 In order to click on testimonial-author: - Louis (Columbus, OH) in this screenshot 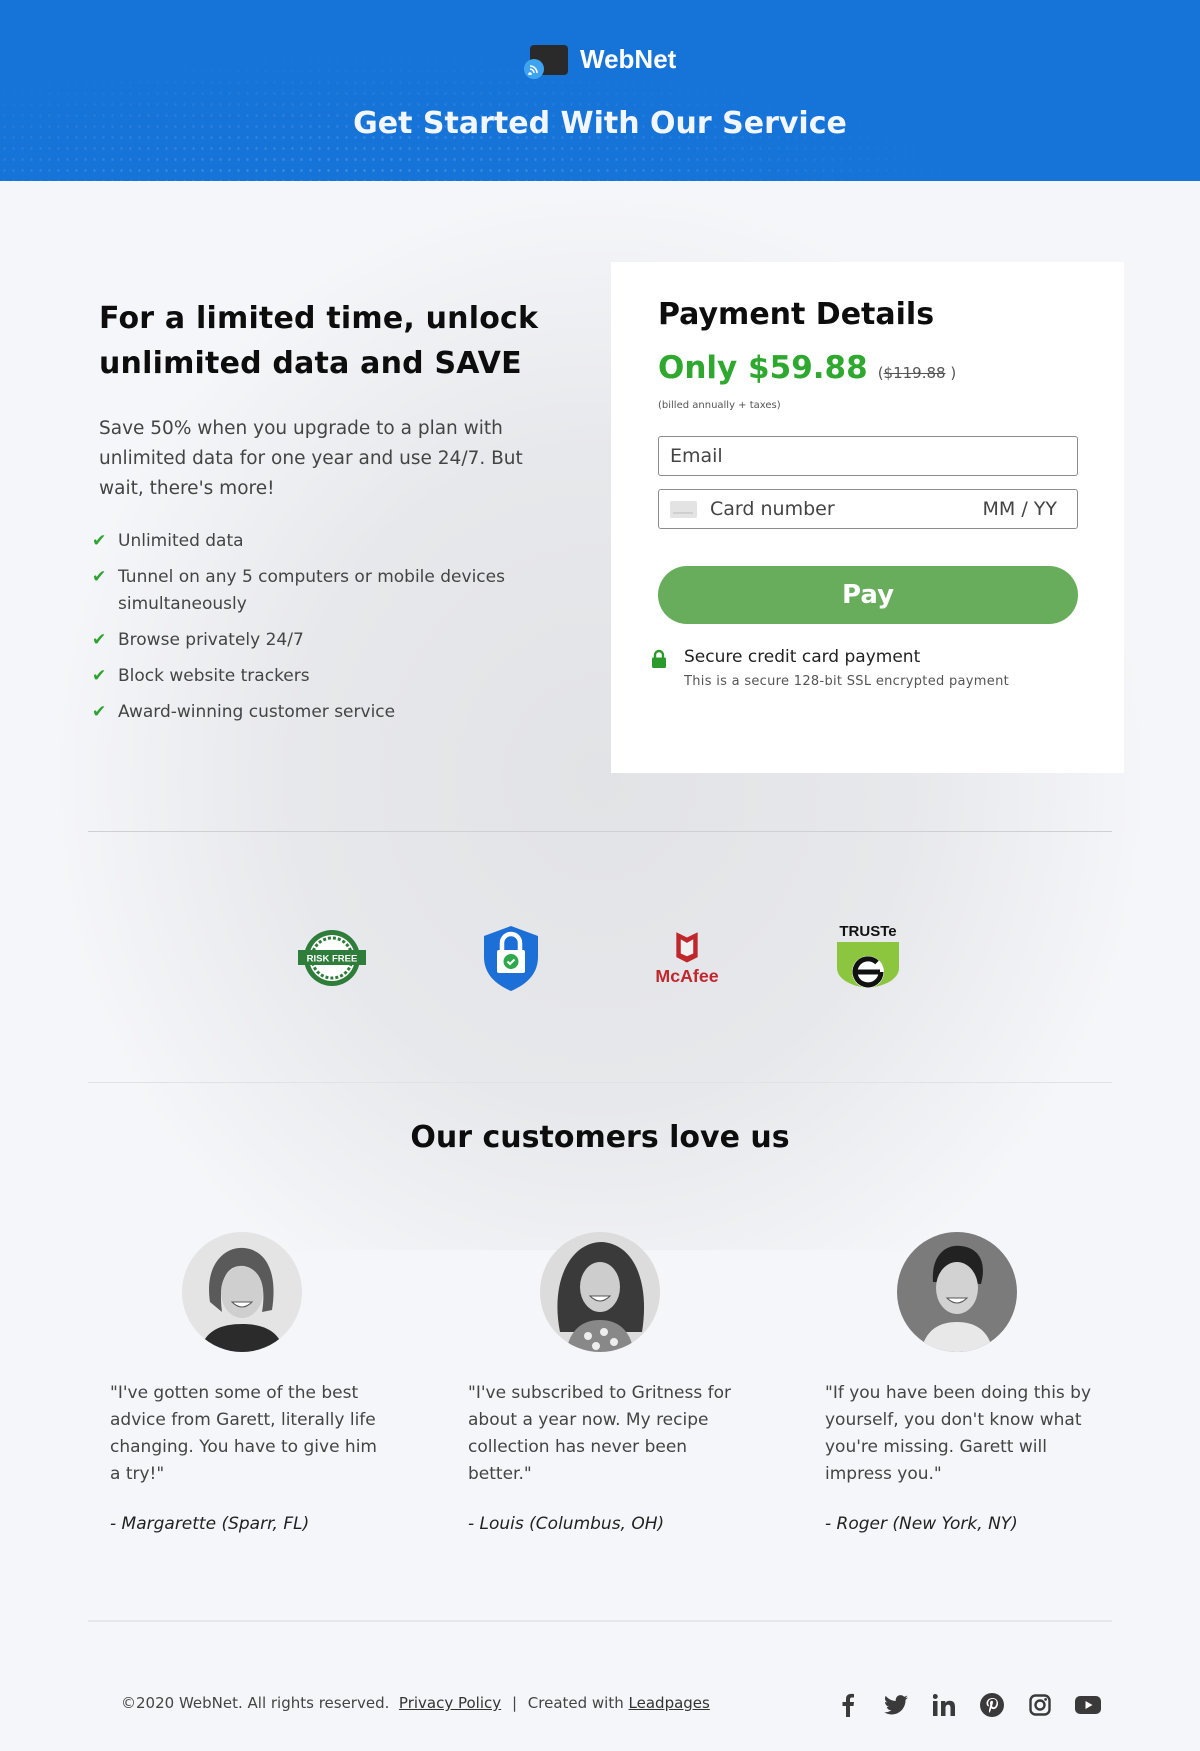, I will do `click(566, 1524)`.